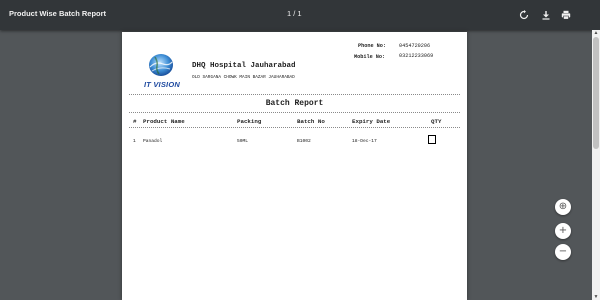  I want to click on rotate-button, so click(524, 15).